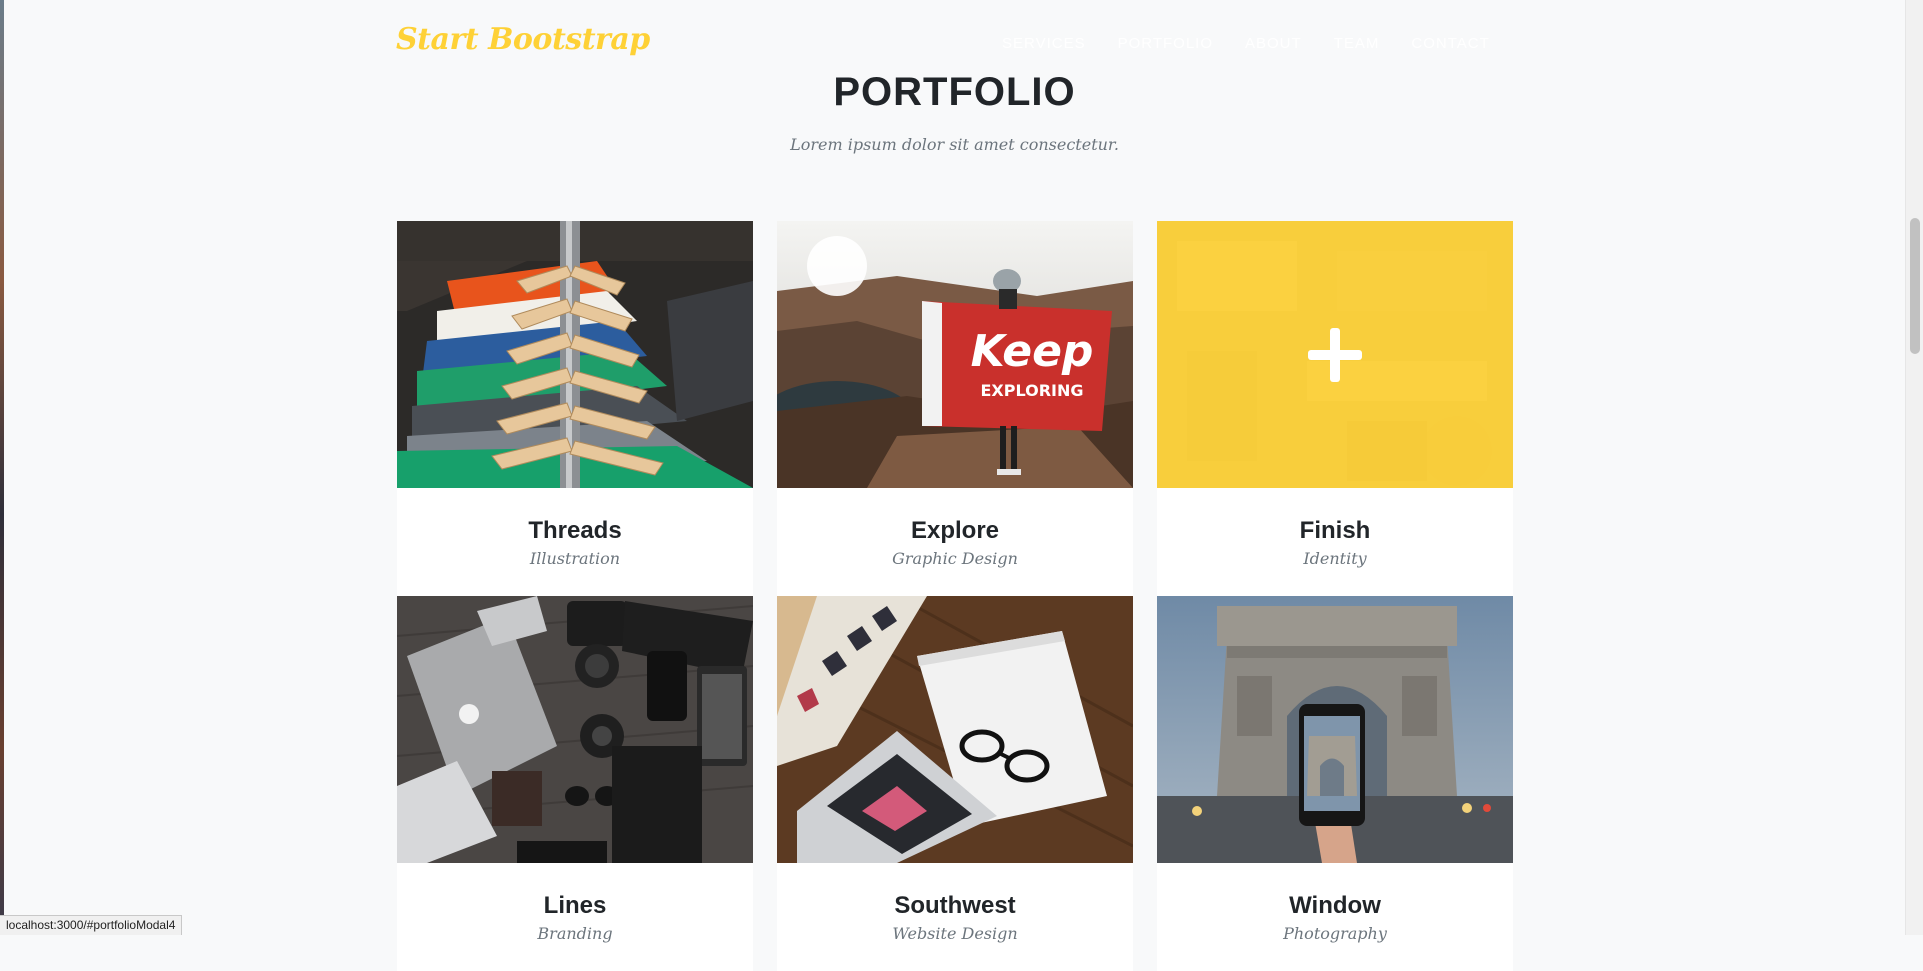  I want to click on nav-menu: Services Portfolio About Team Contact, so click(1262, 43).